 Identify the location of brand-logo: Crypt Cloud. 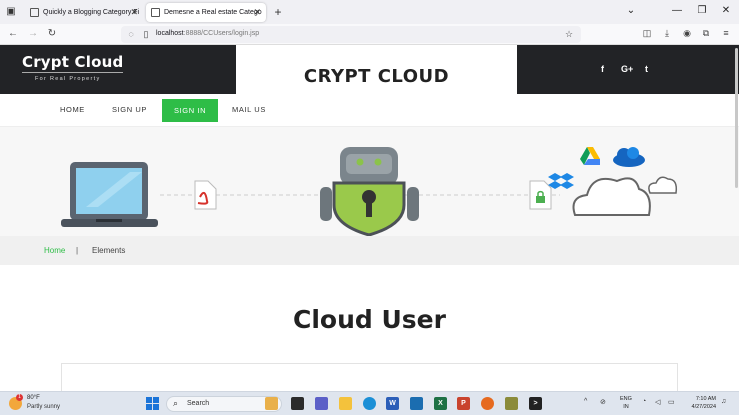
(72, 62).